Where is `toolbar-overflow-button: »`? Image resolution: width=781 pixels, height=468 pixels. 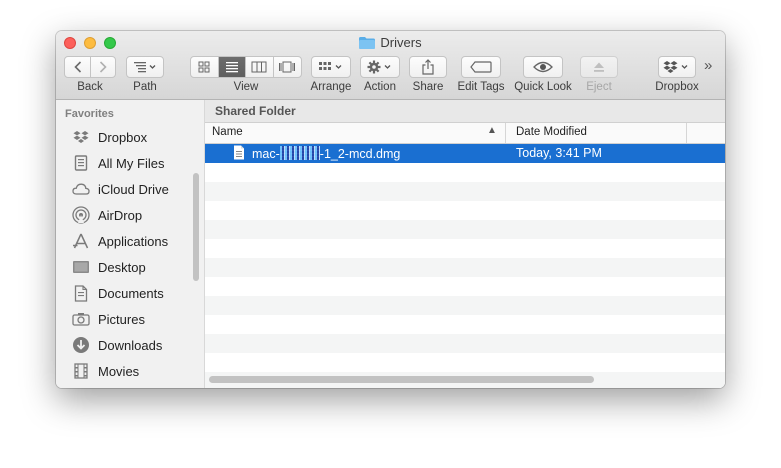 toolbar-overflow-button: » is located at coordinates (708, 65).